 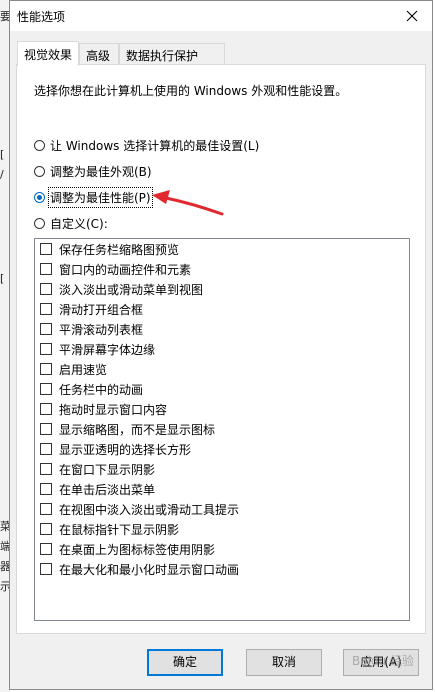 I want to click on list-item: 在最大化和最小化时显示窗口动画, so click(x=139, y=569).